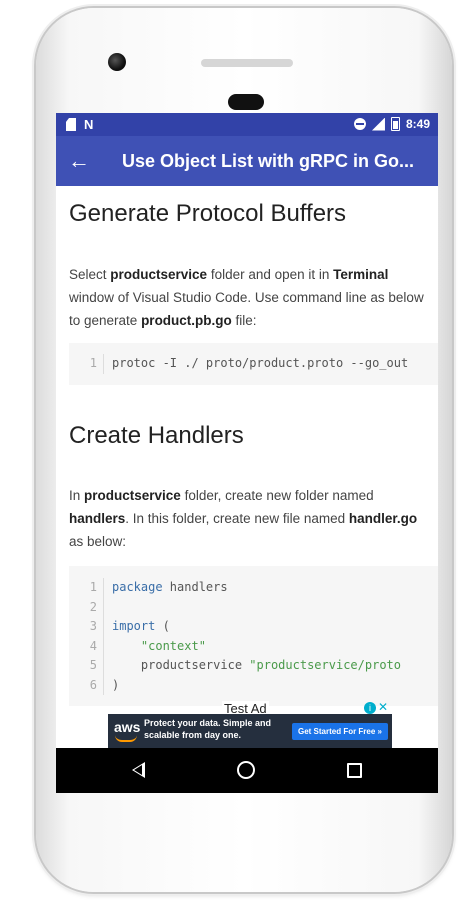 The height and width of the screenshot is (900, 466). I want to click on code-line: 2, so click(253, 607).